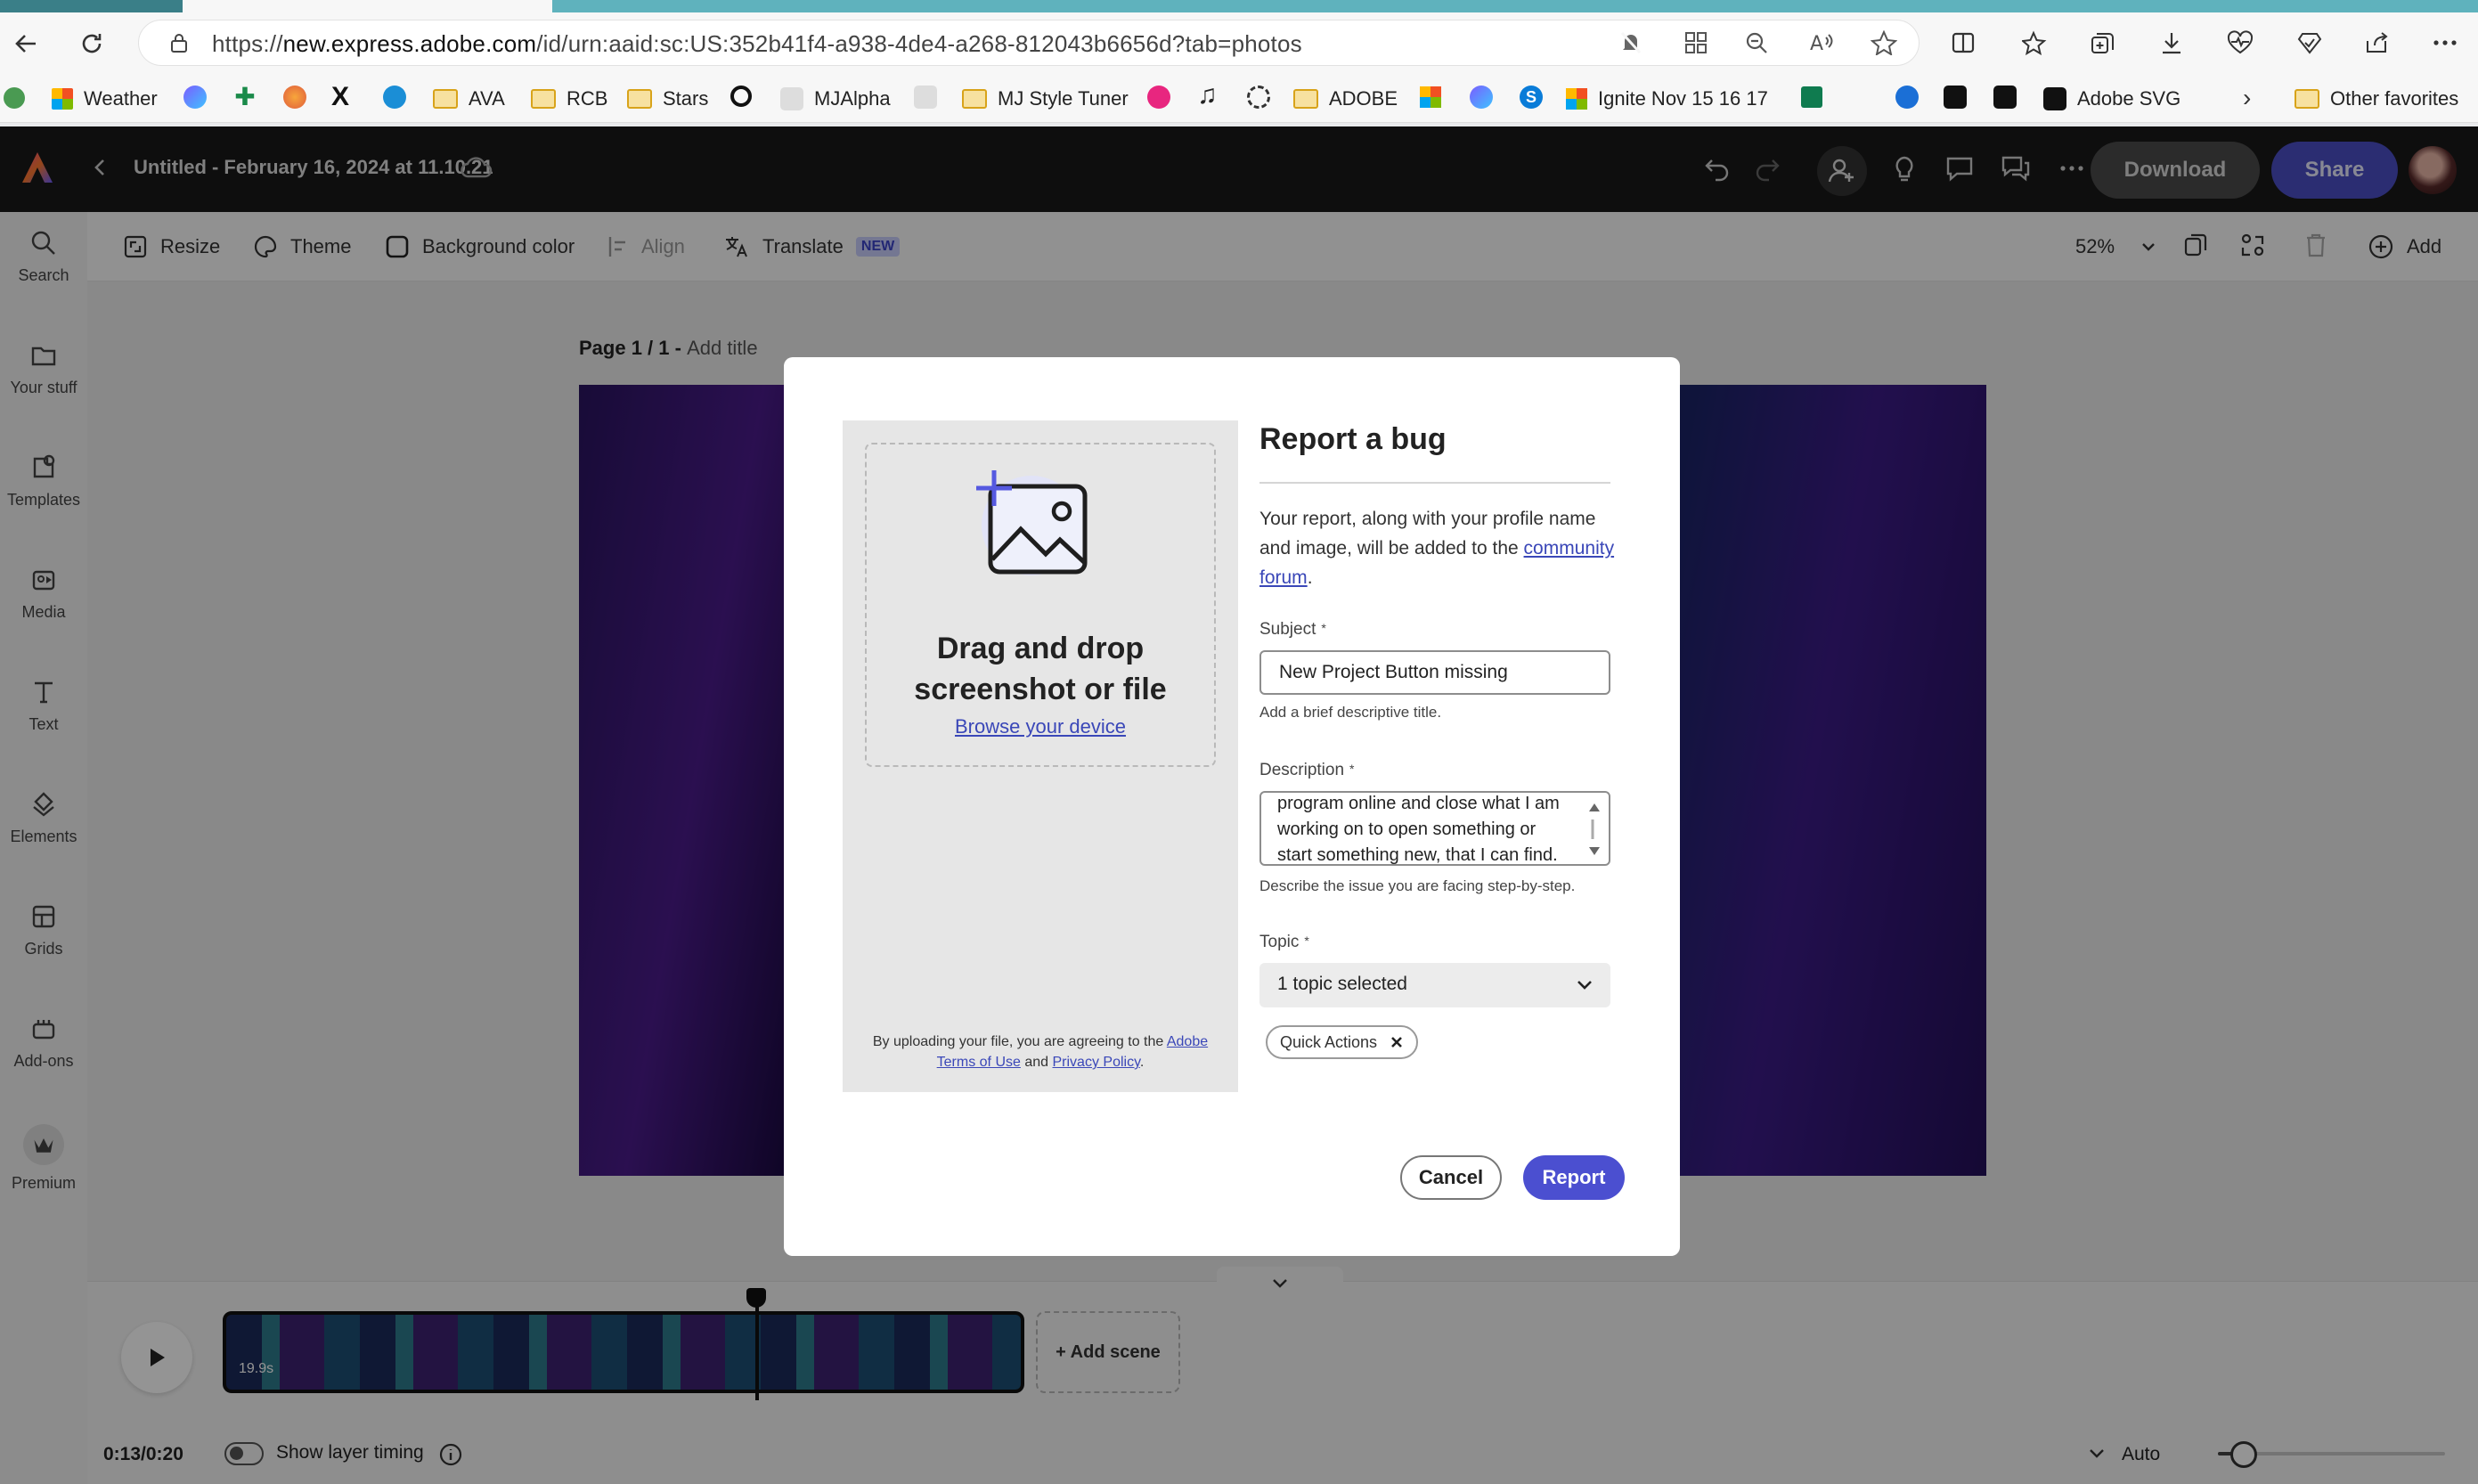 Image resolution: width=2478 pixels, height=1484 pixels. What do you see at coordinates (1695, 43) in the screenshot?
I see `app-available-icon` at bounding box center [1695, 43].